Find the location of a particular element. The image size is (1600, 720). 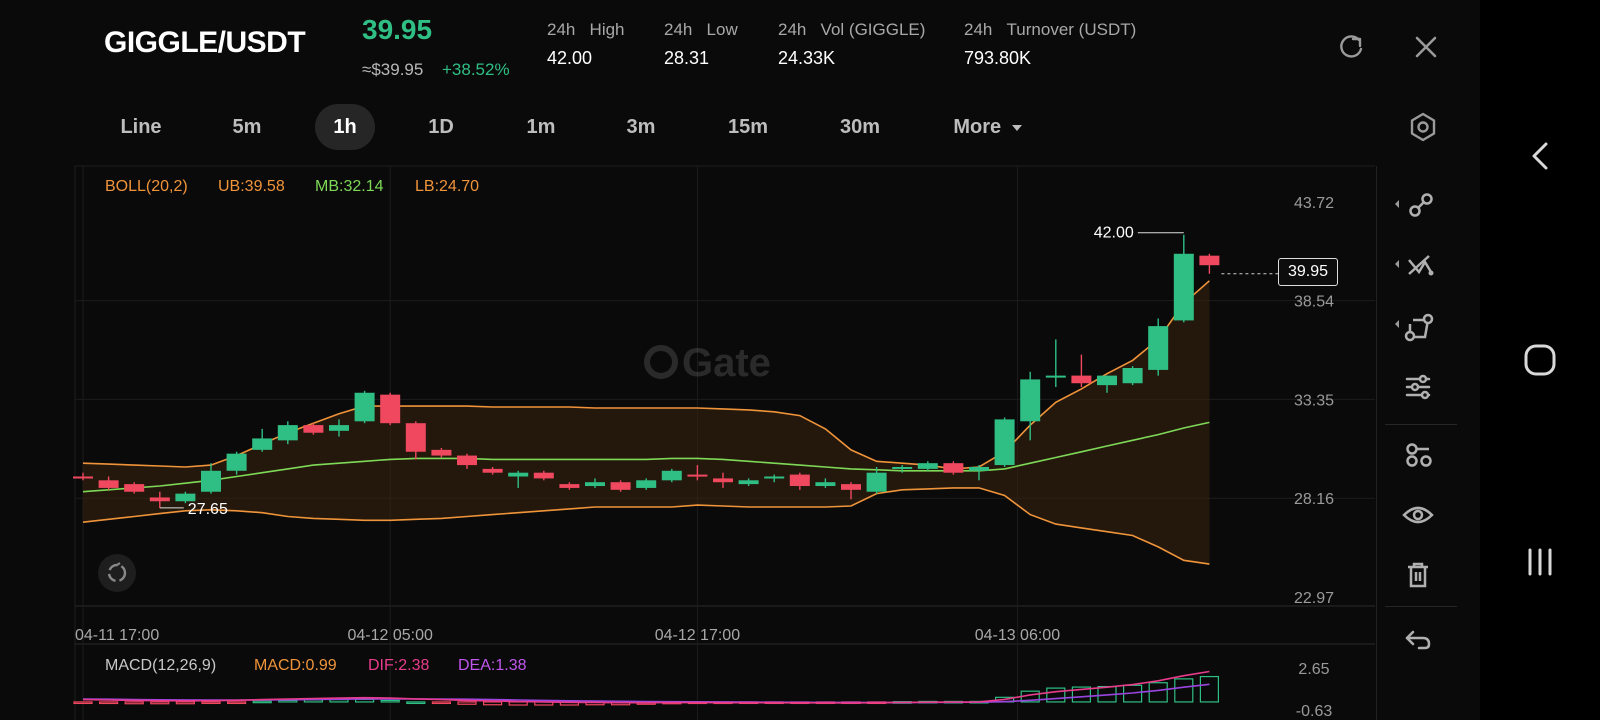

time-tick-label: 04-13 06:00 is located at coordinates (1018, 635).